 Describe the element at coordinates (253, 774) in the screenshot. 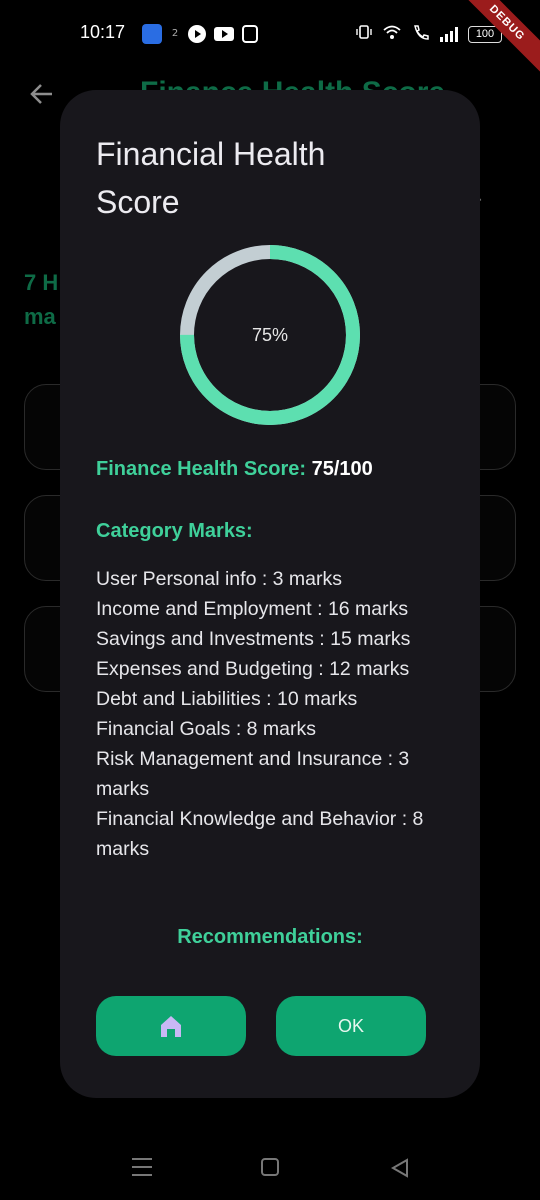

I see `category-item: Risk Management and Insurance : 3 marks` at that location.